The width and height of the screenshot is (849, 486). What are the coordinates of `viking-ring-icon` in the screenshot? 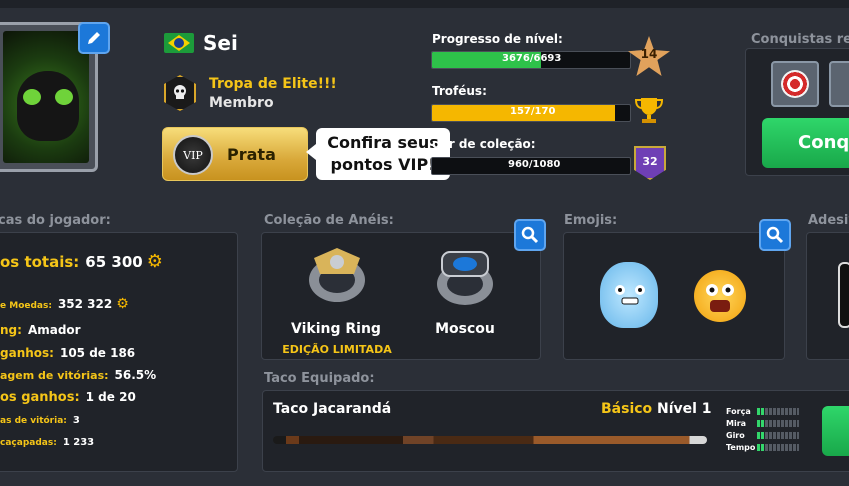 It's located at (337, 275).